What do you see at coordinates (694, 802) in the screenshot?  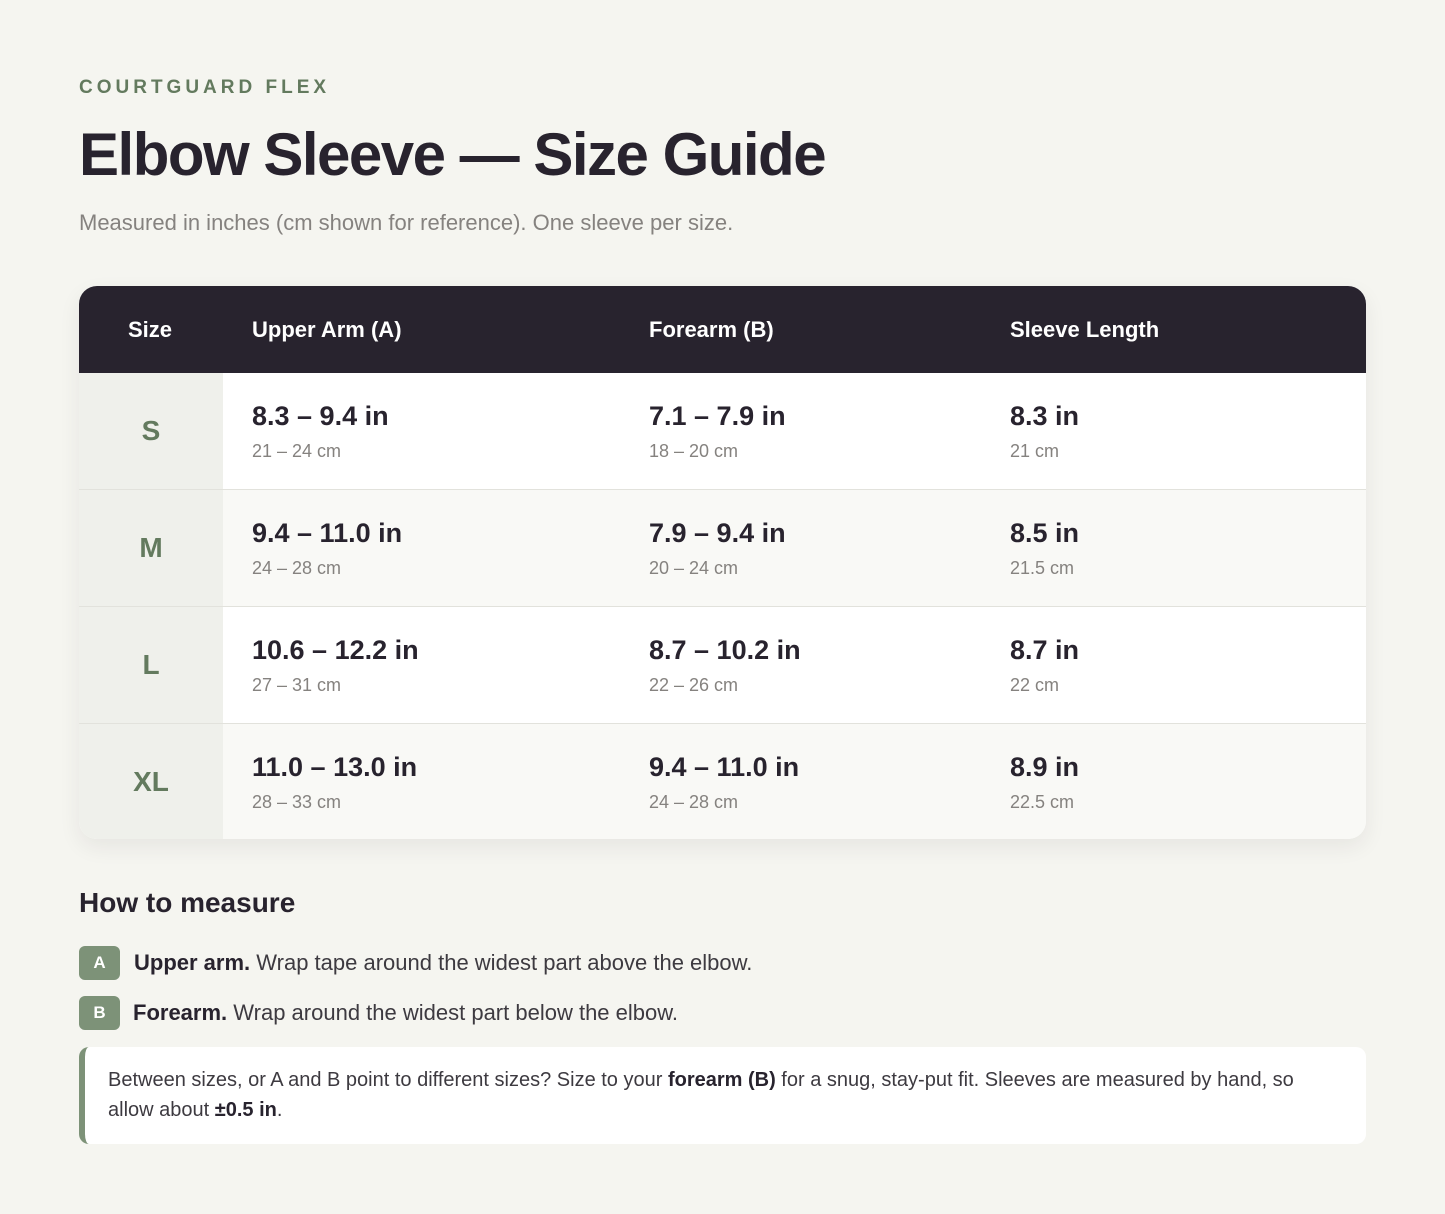 I see `forearm-cm: 24 – 28 cm` at bounding box center [694, 802].